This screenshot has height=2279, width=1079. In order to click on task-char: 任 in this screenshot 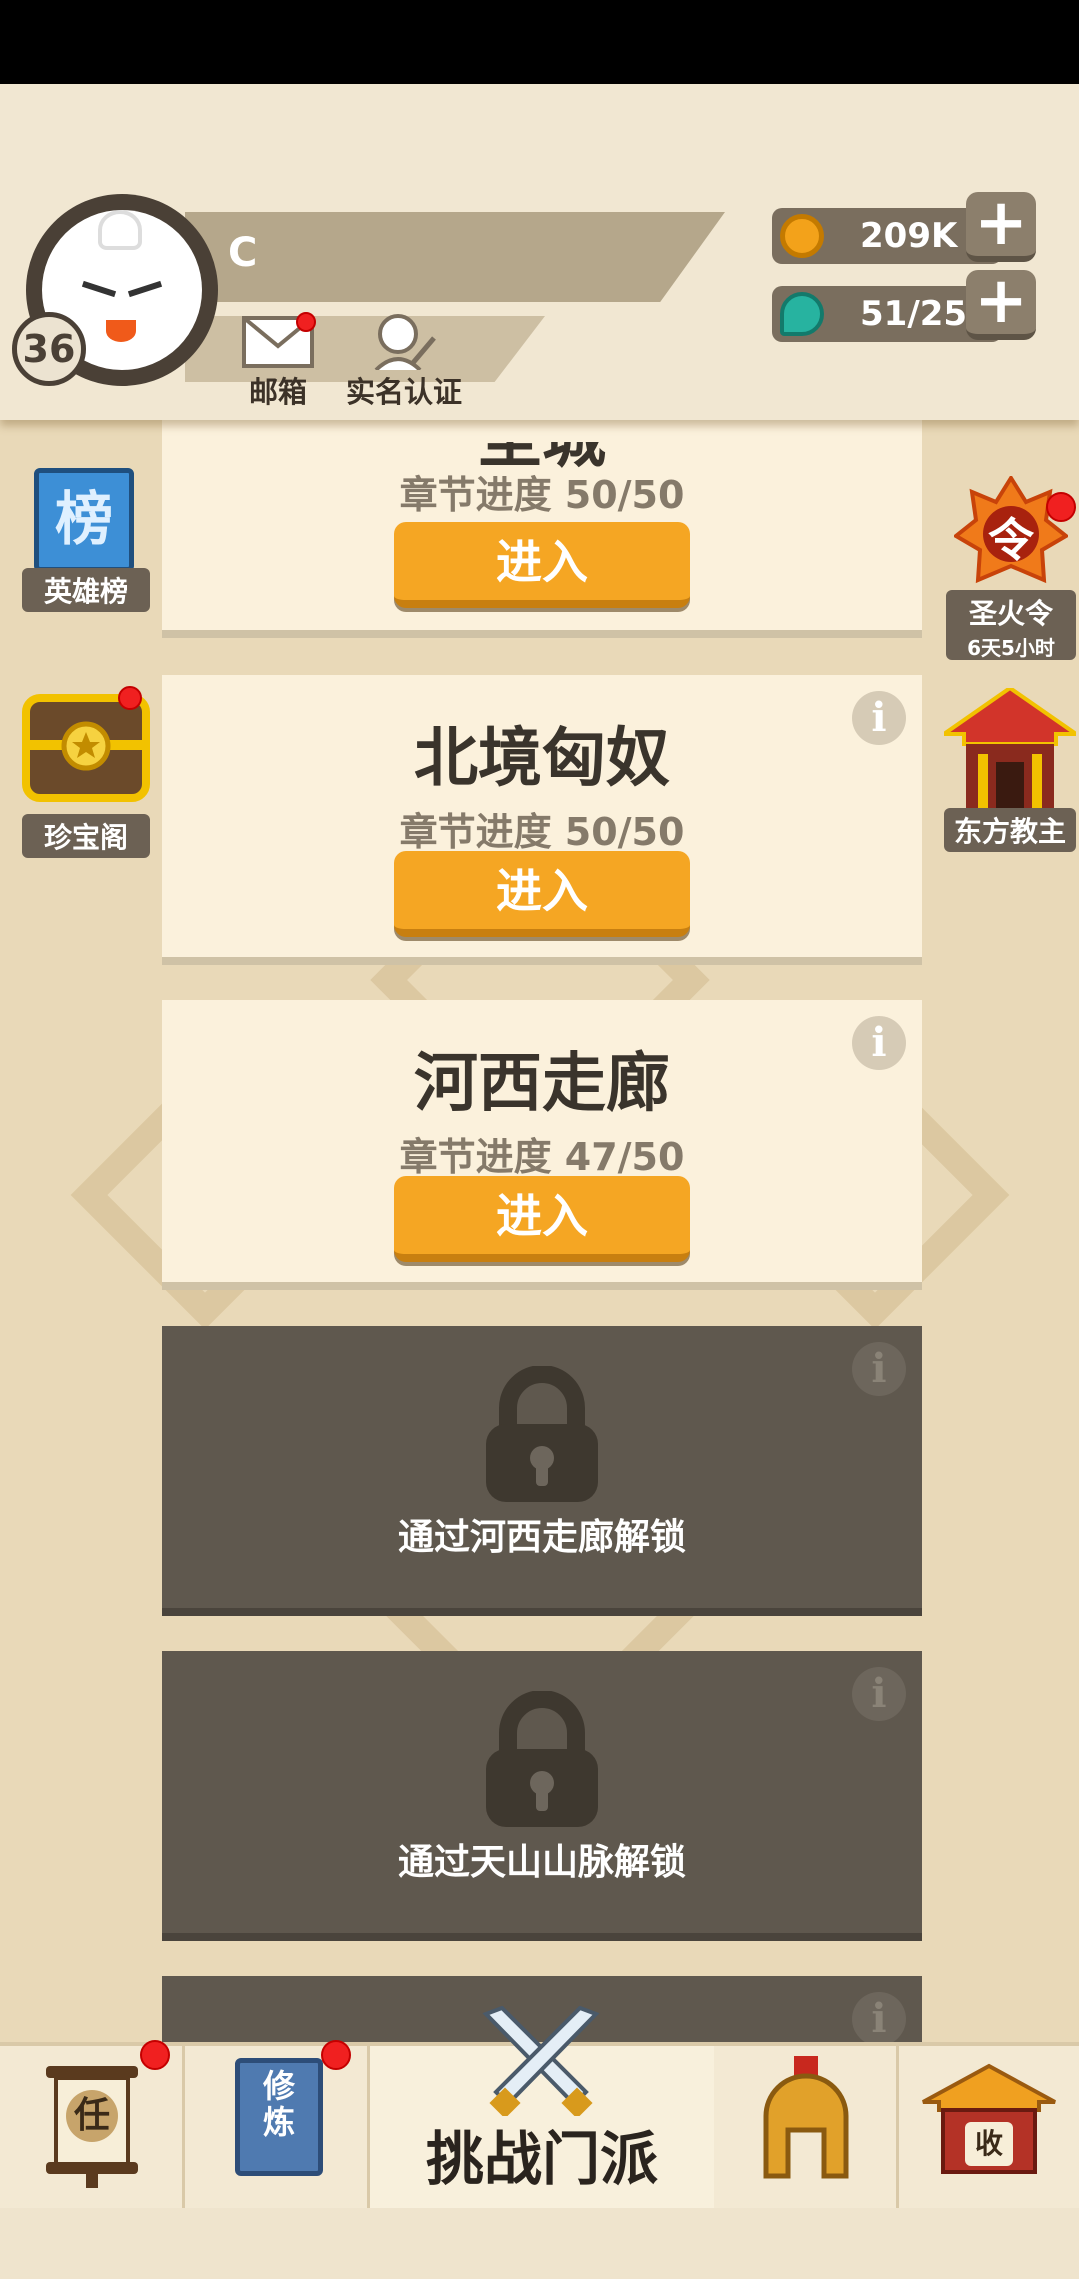, I will do `click(92, 2116)`.